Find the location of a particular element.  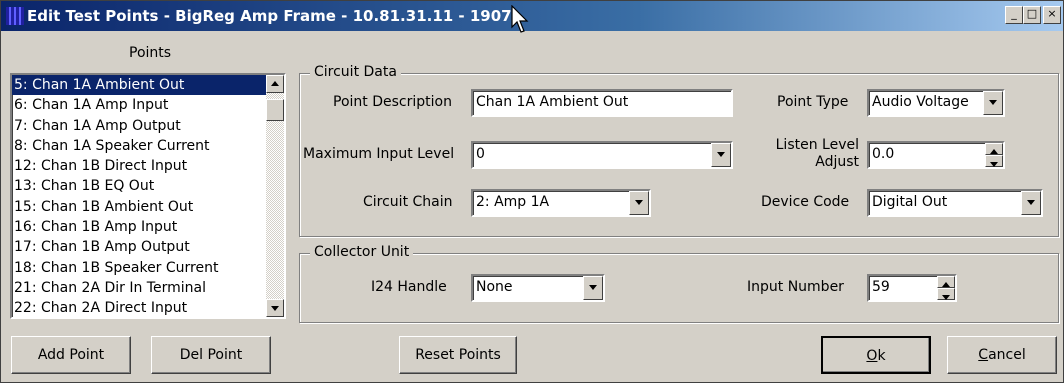

input-number-spin-buttons is located at coordinates (946, 288).